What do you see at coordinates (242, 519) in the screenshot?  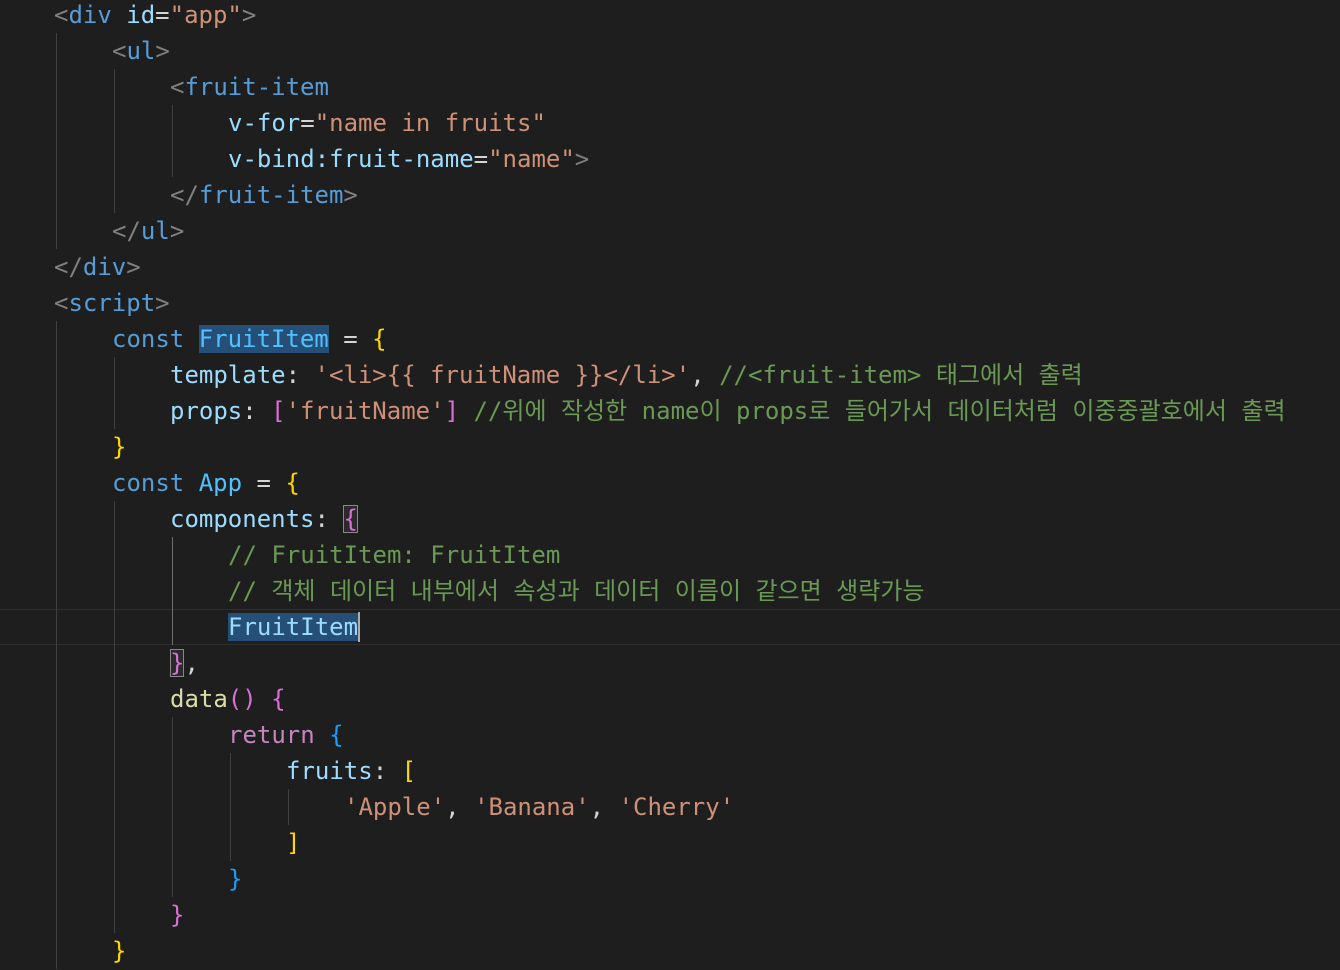 I see `code-token: components` at bounding box center [242, 519].